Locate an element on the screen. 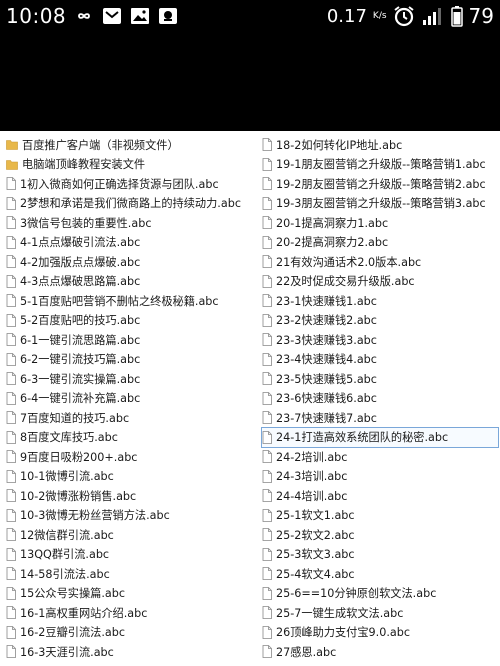 Image resolution: width=500 pixels, height=666 pixels. file-item: 3微信号包装的重要性.abc is located at coordinates (131, 223).